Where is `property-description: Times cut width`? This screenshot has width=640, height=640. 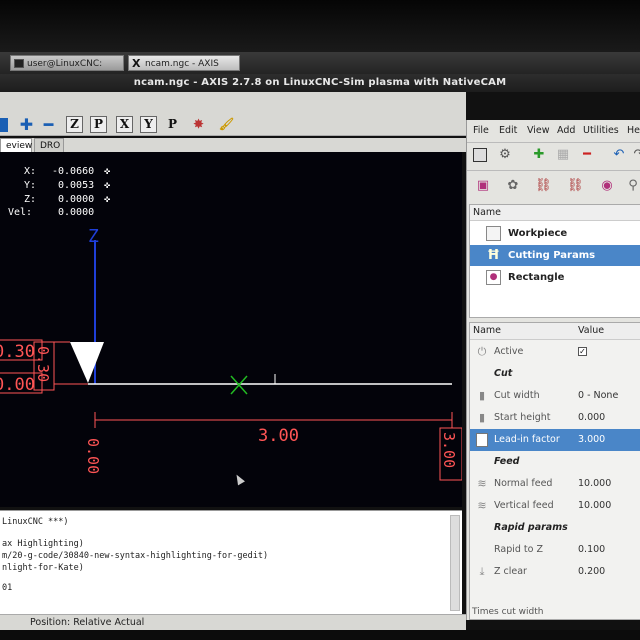 property-description: Times cut width is located at coordinates (508, 612).